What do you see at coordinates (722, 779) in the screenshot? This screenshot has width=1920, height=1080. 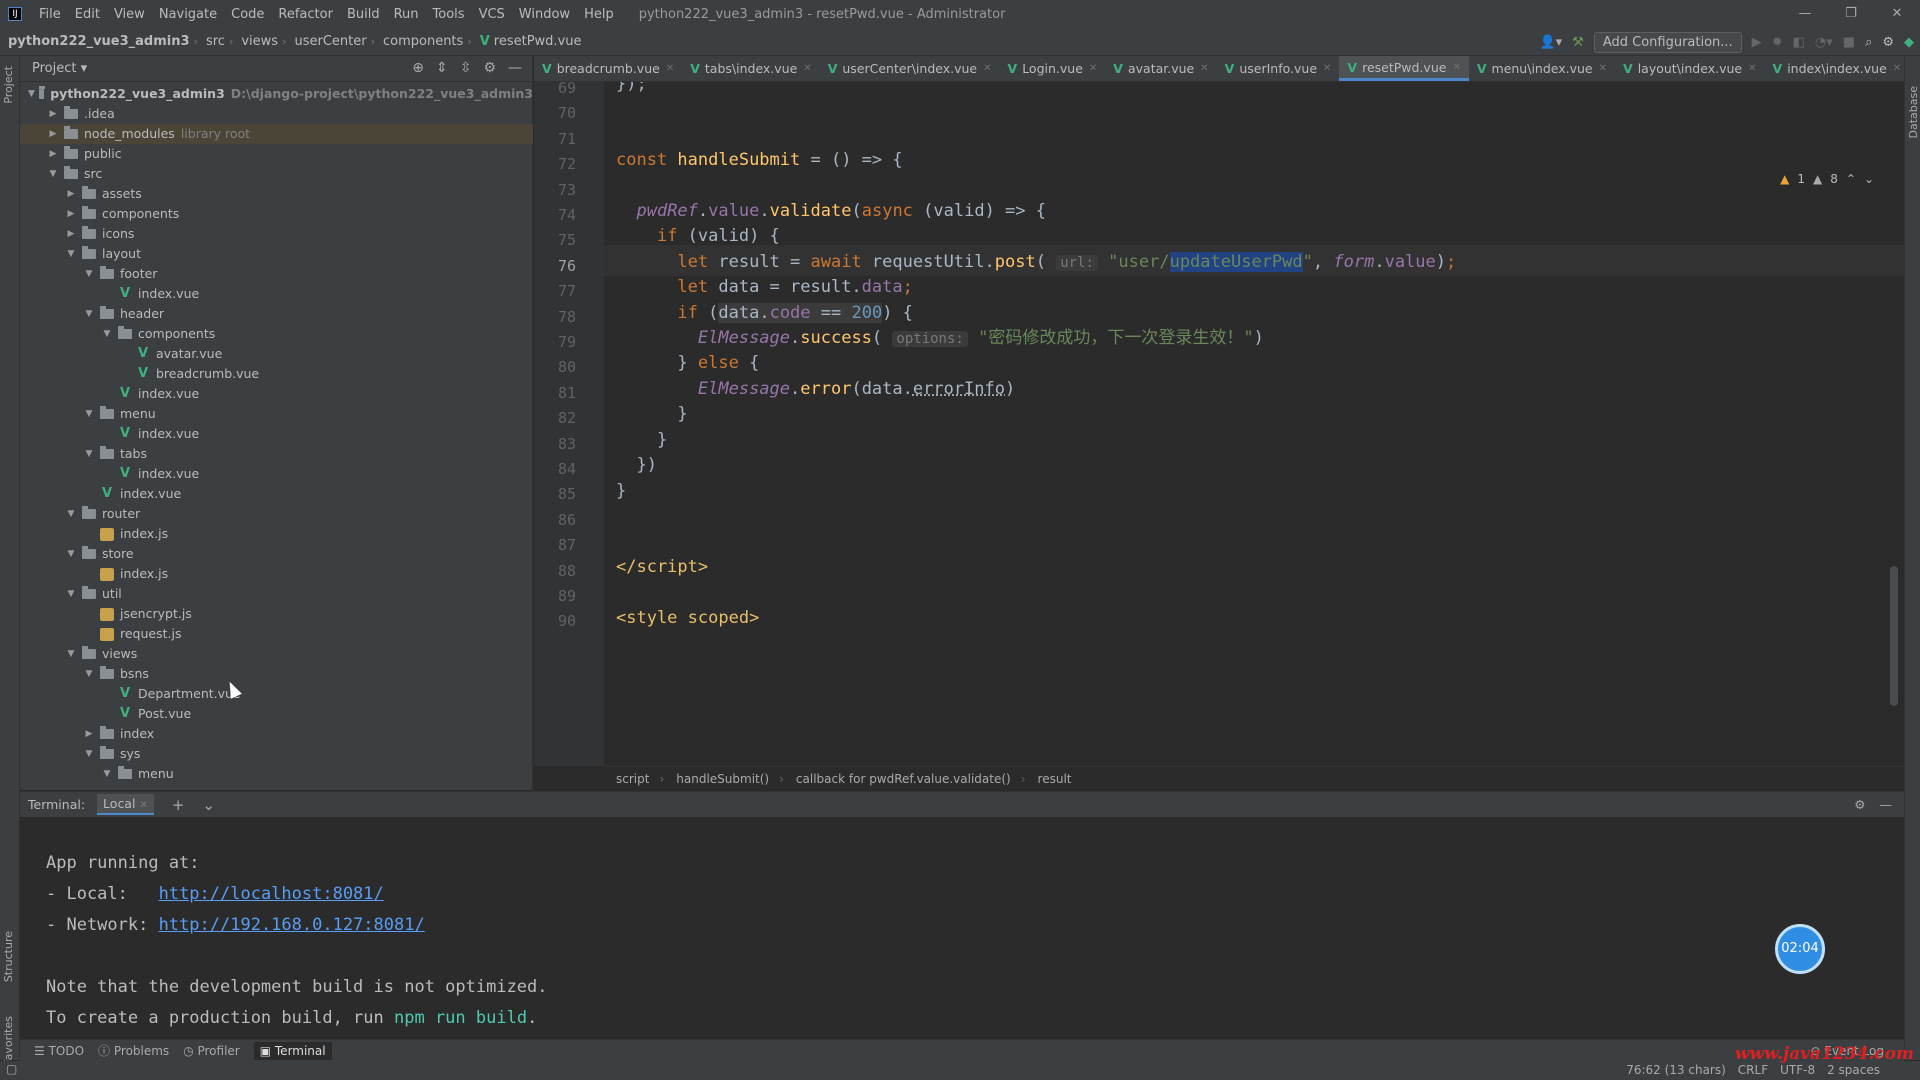 I see `breadcrumb-handlesubmit: handleSubmit()` at bounding box center [722, 779].